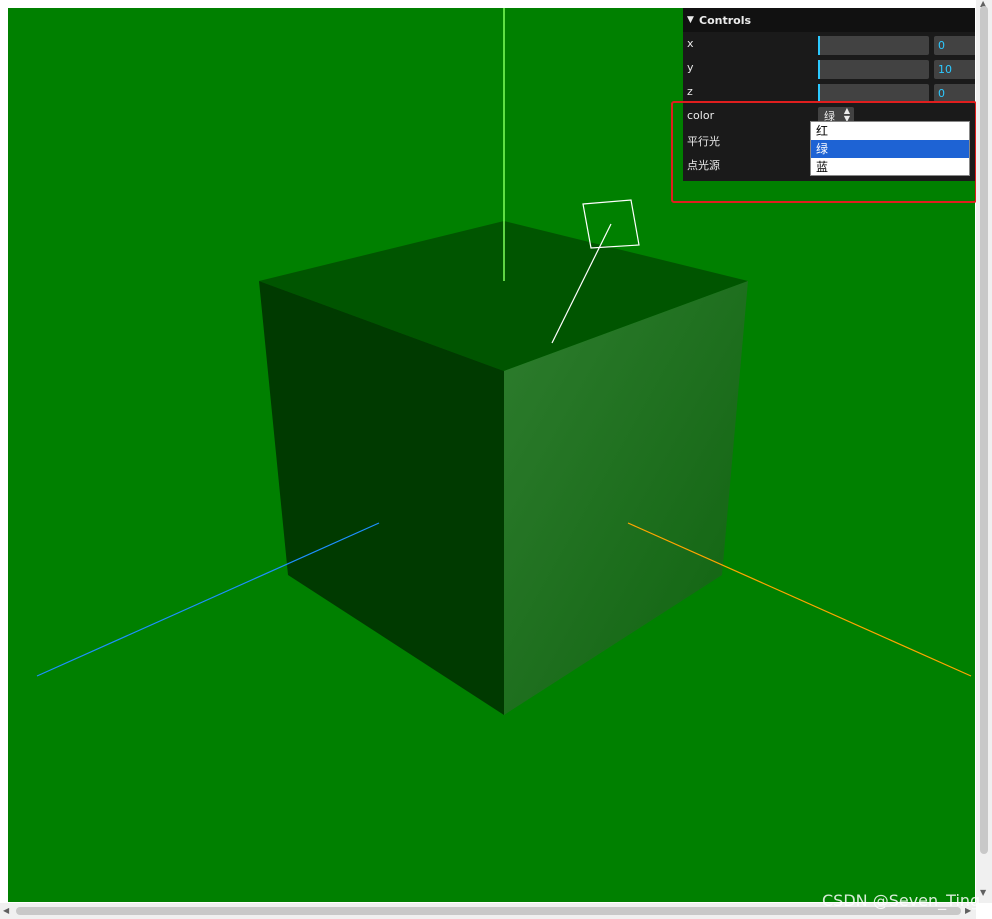  I want to click on scroll-down-icon: ▼, so click(983, 892).